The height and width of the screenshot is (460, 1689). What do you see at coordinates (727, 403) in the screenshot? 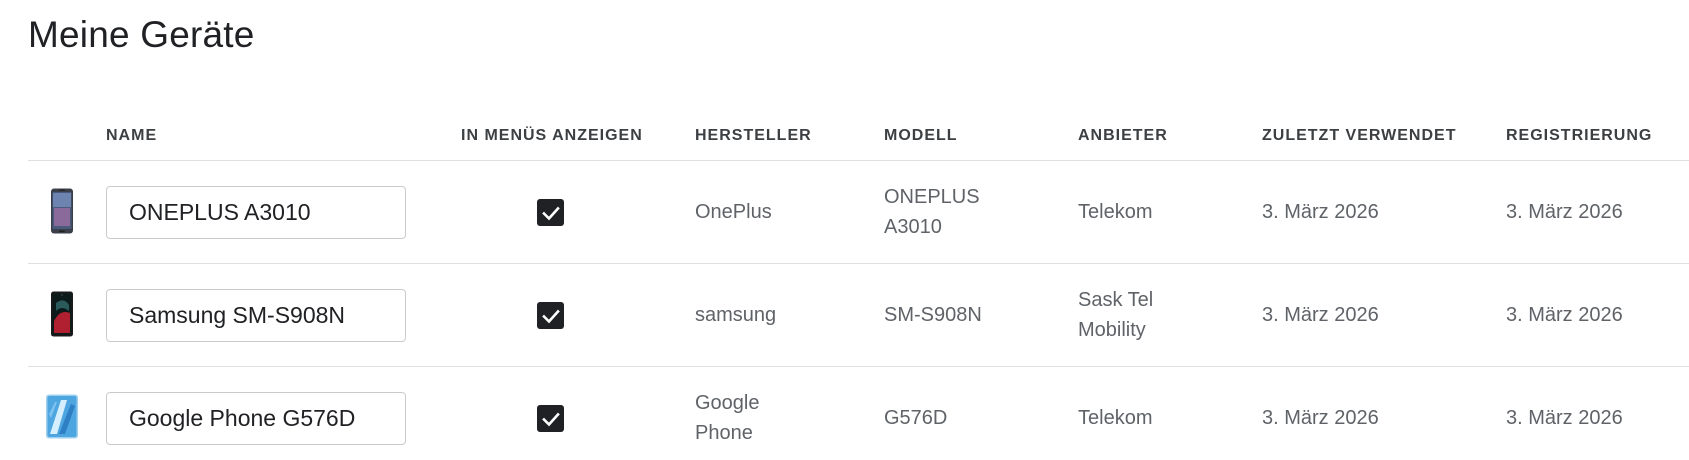
I see `manufacturer-line: Google` at bounding box center [727, 403].